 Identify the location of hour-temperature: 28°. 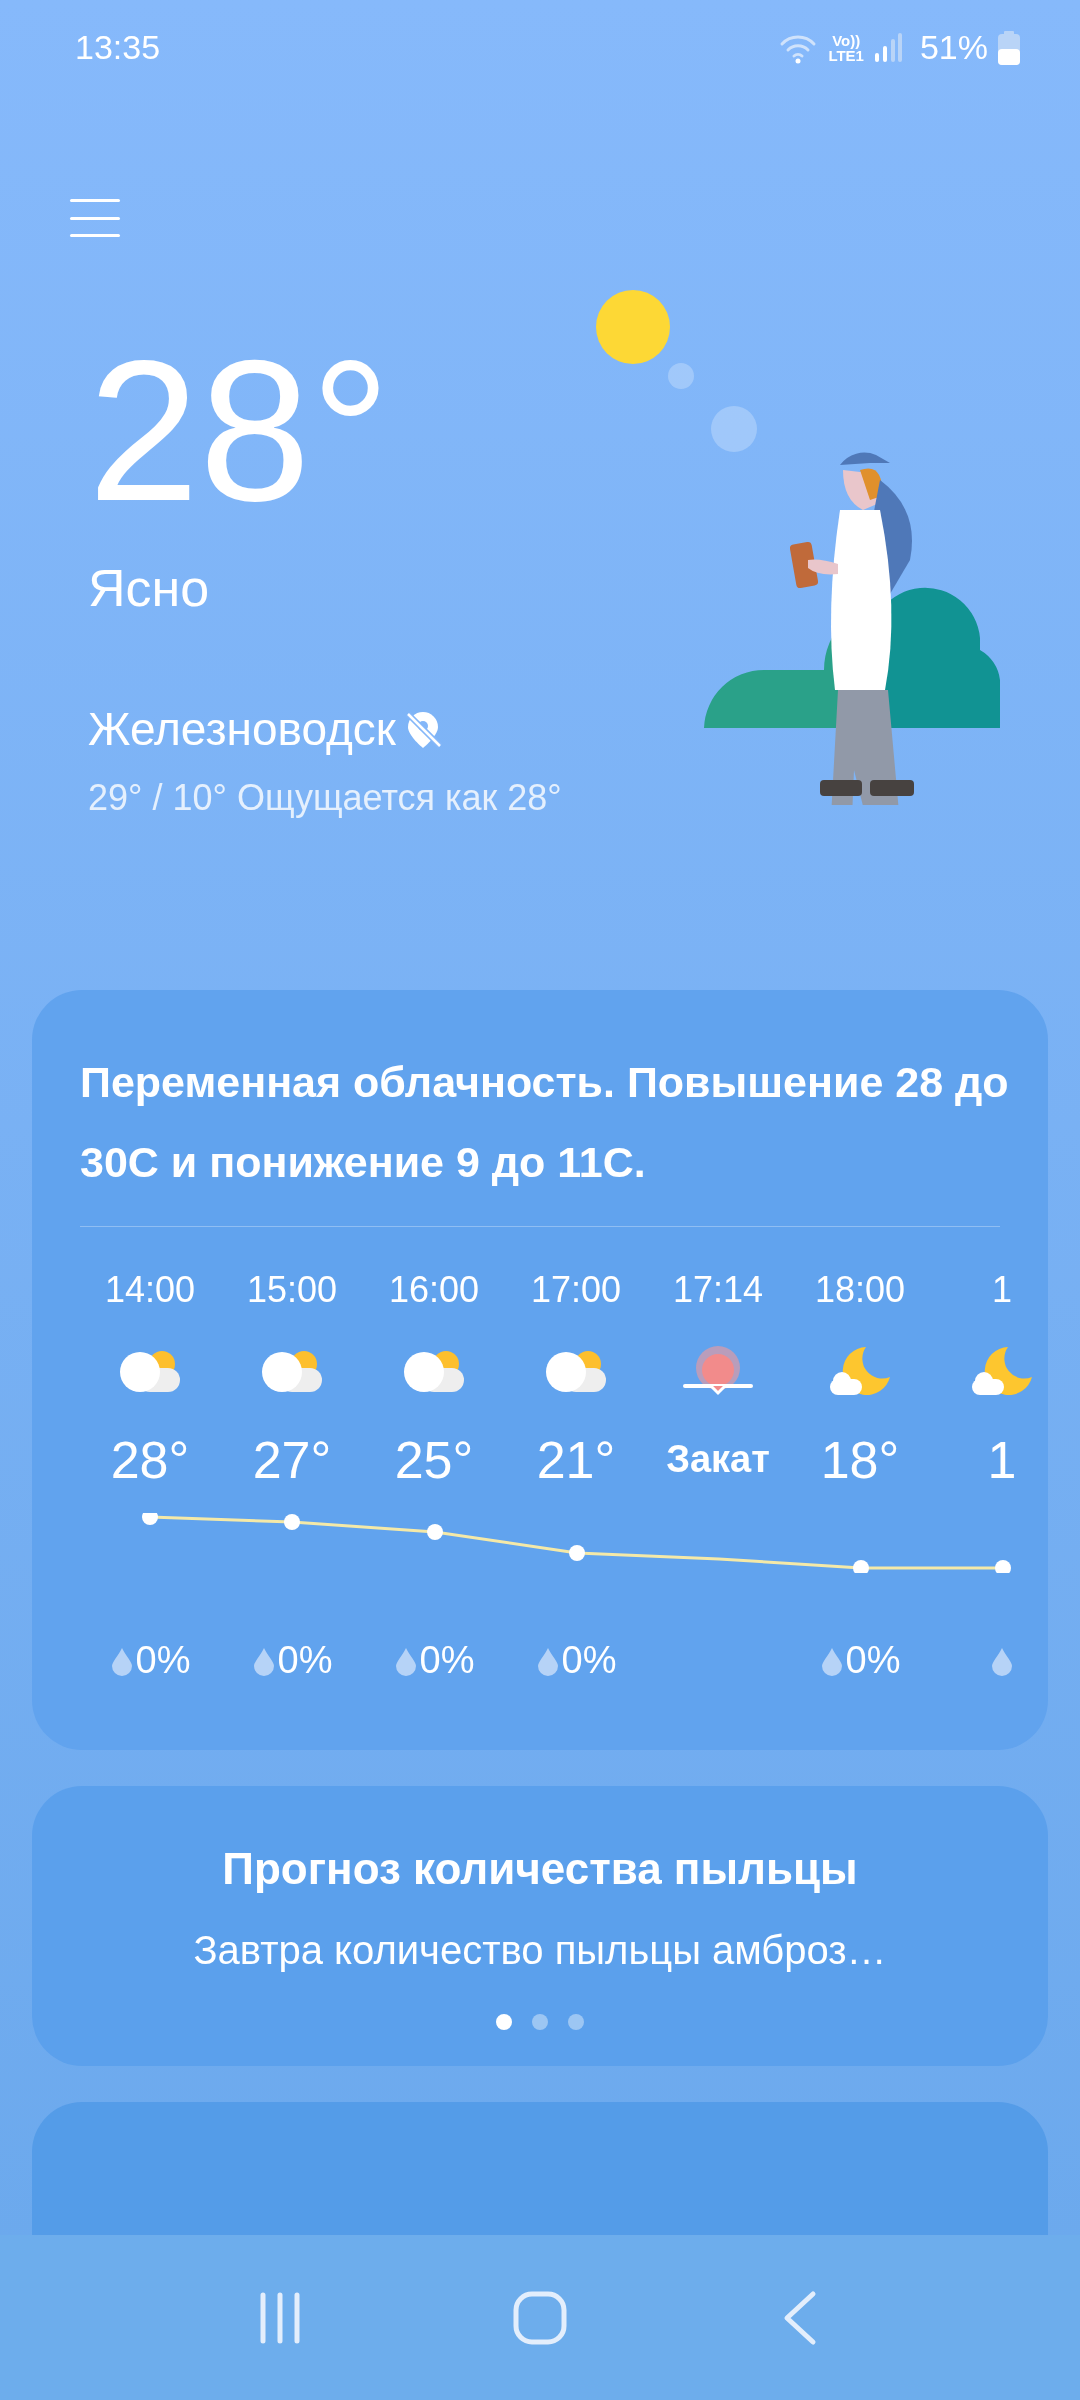
(150, 1460).